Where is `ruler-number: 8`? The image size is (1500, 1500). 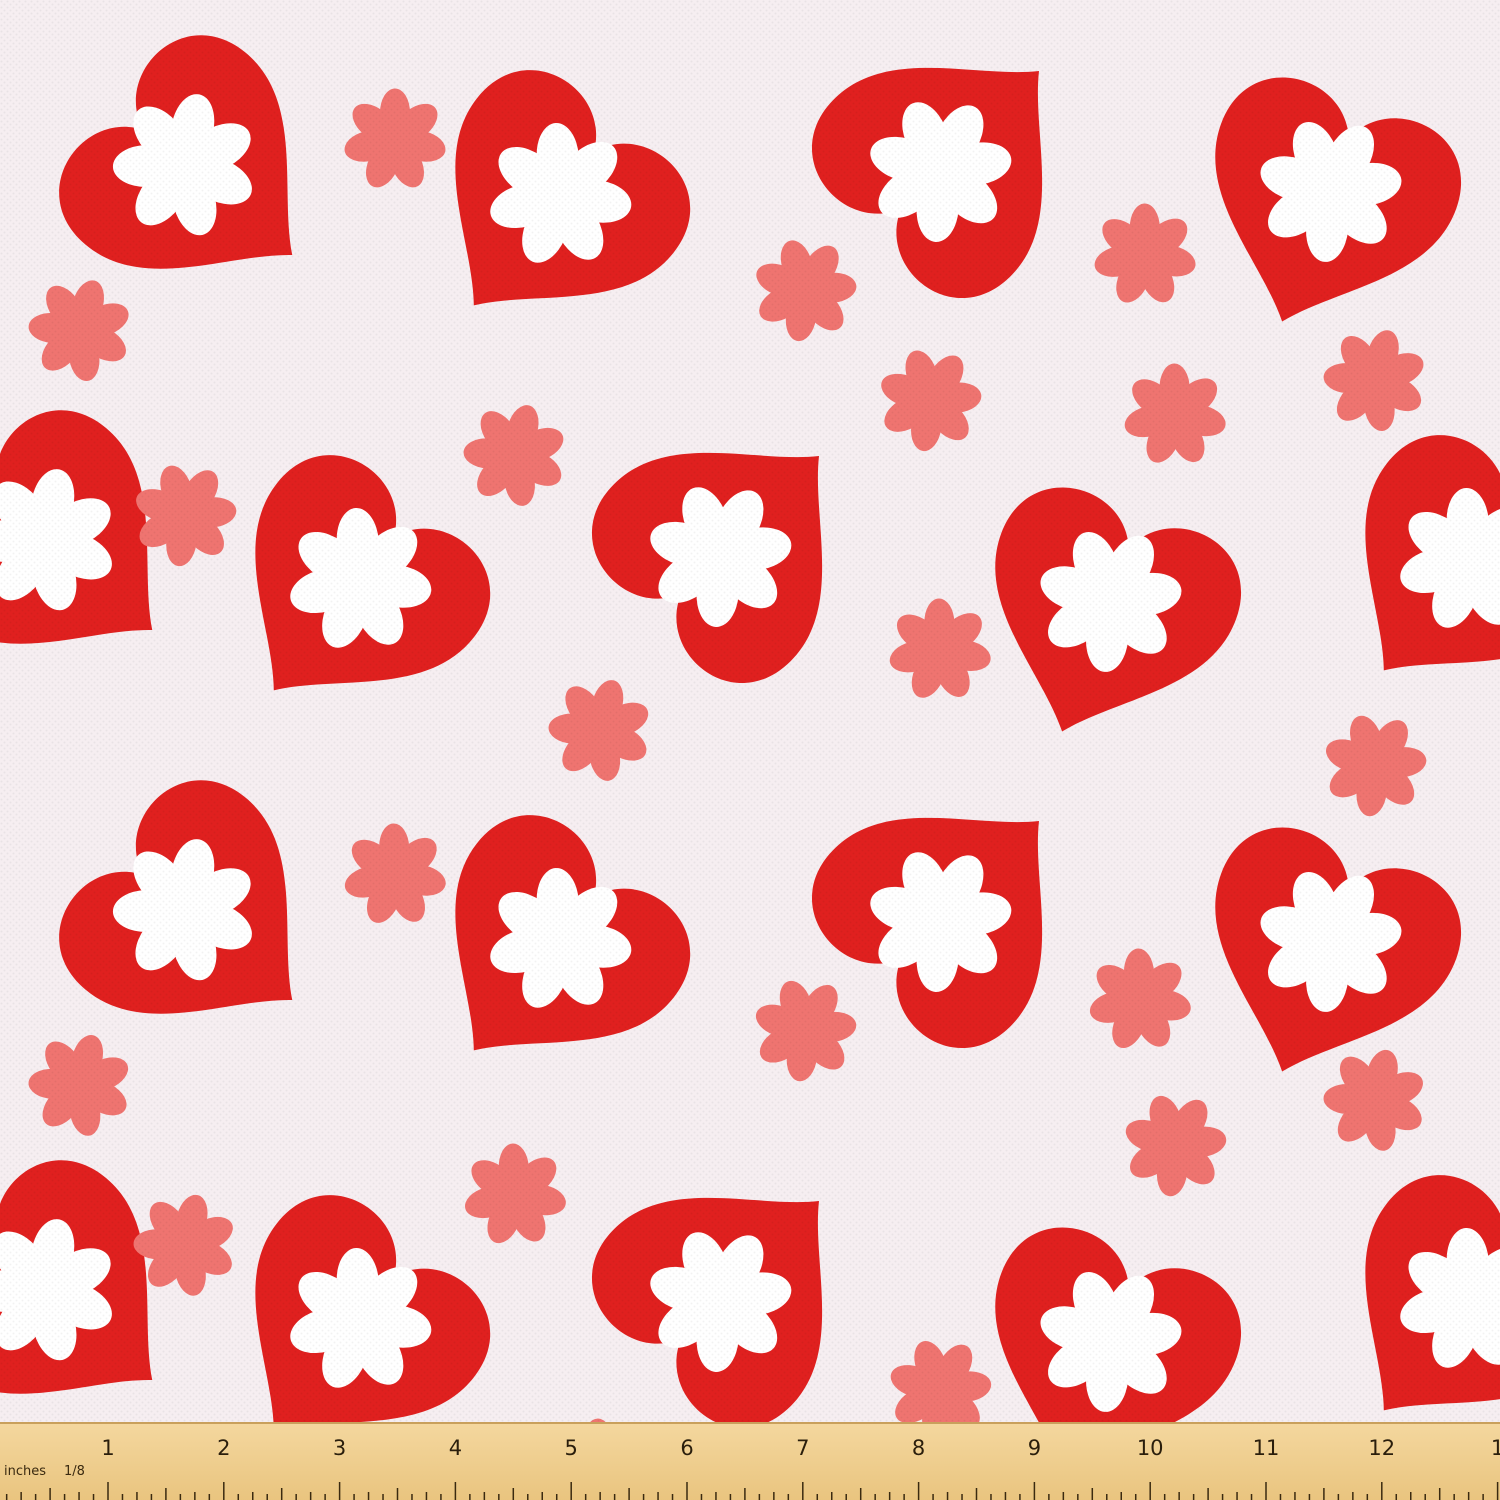 ruler-number: 8 is located at coordinates (918, 1448).